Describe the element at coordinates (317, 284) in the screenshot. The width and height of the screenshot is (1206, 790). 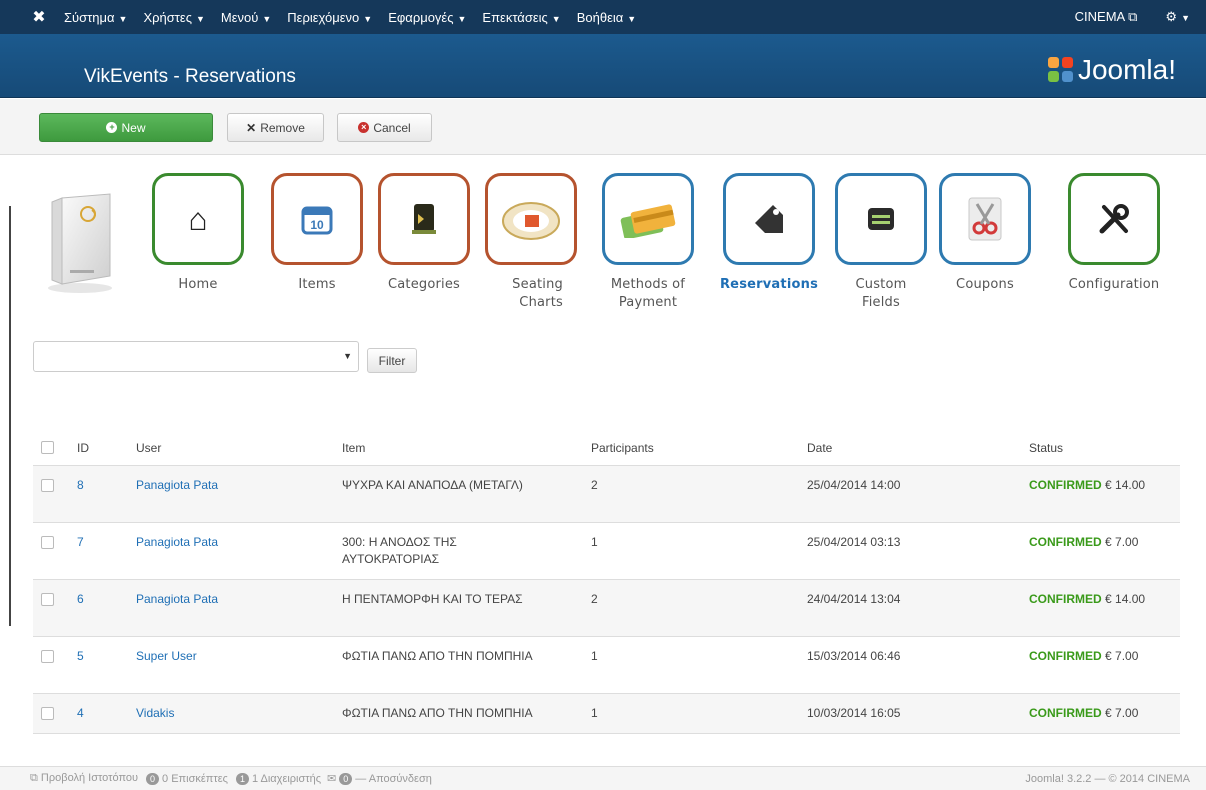
I see `nav-items-label: Items` at that location.